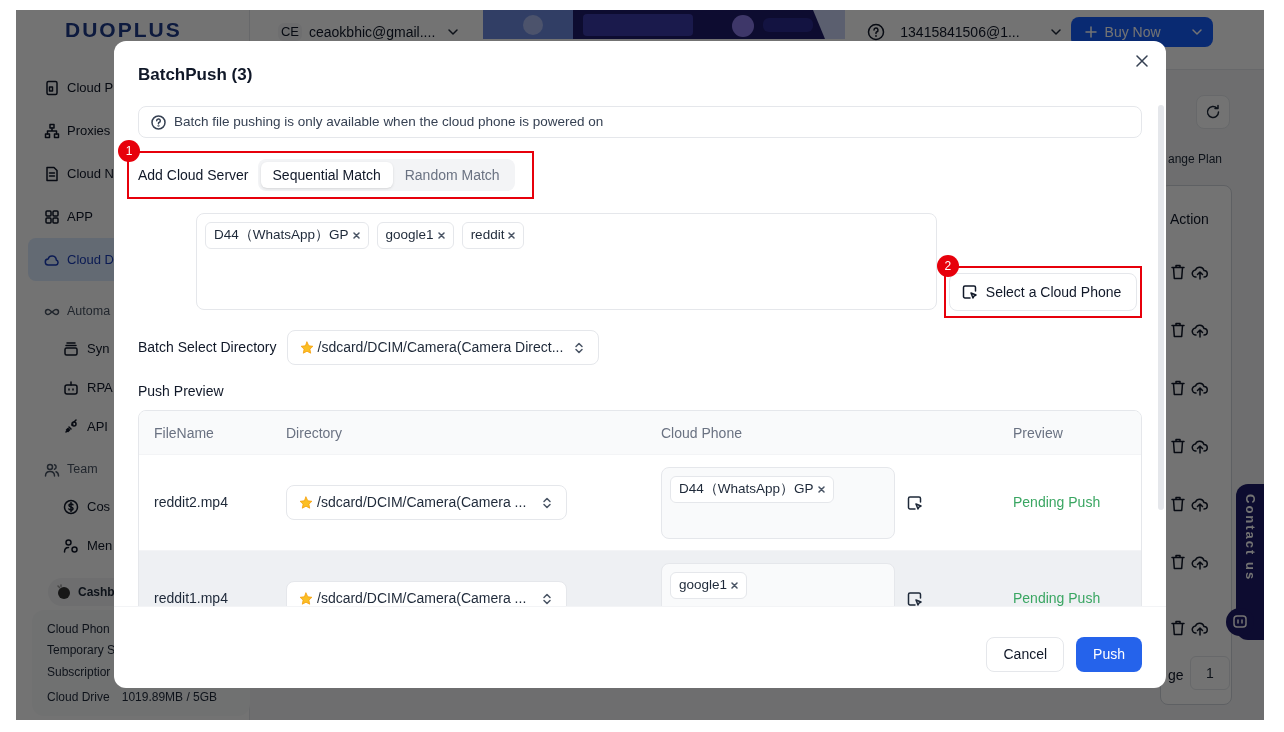  I want to click on pagination-label: ge, so click(1176, 675).